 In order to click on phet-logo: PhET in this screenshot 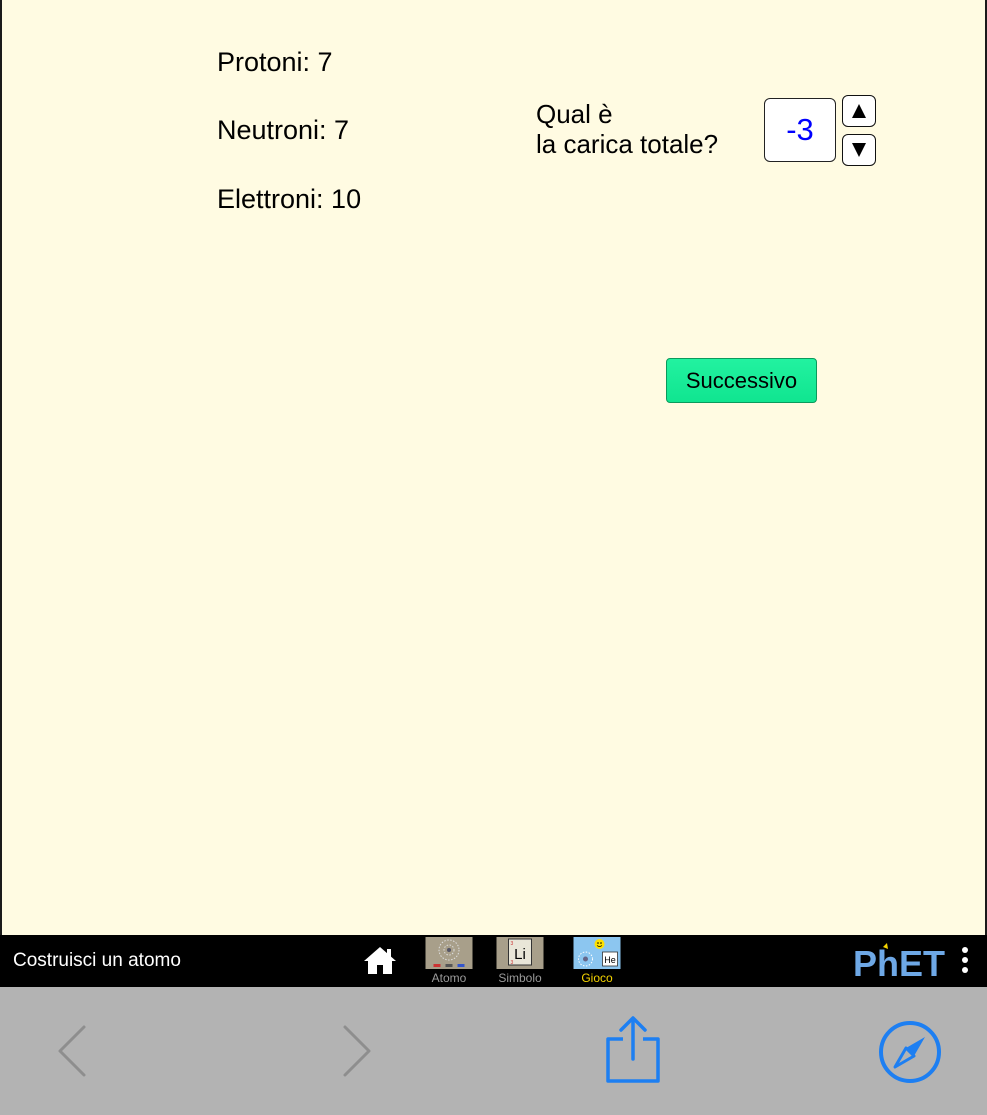, I will do `click(901, 961)`.